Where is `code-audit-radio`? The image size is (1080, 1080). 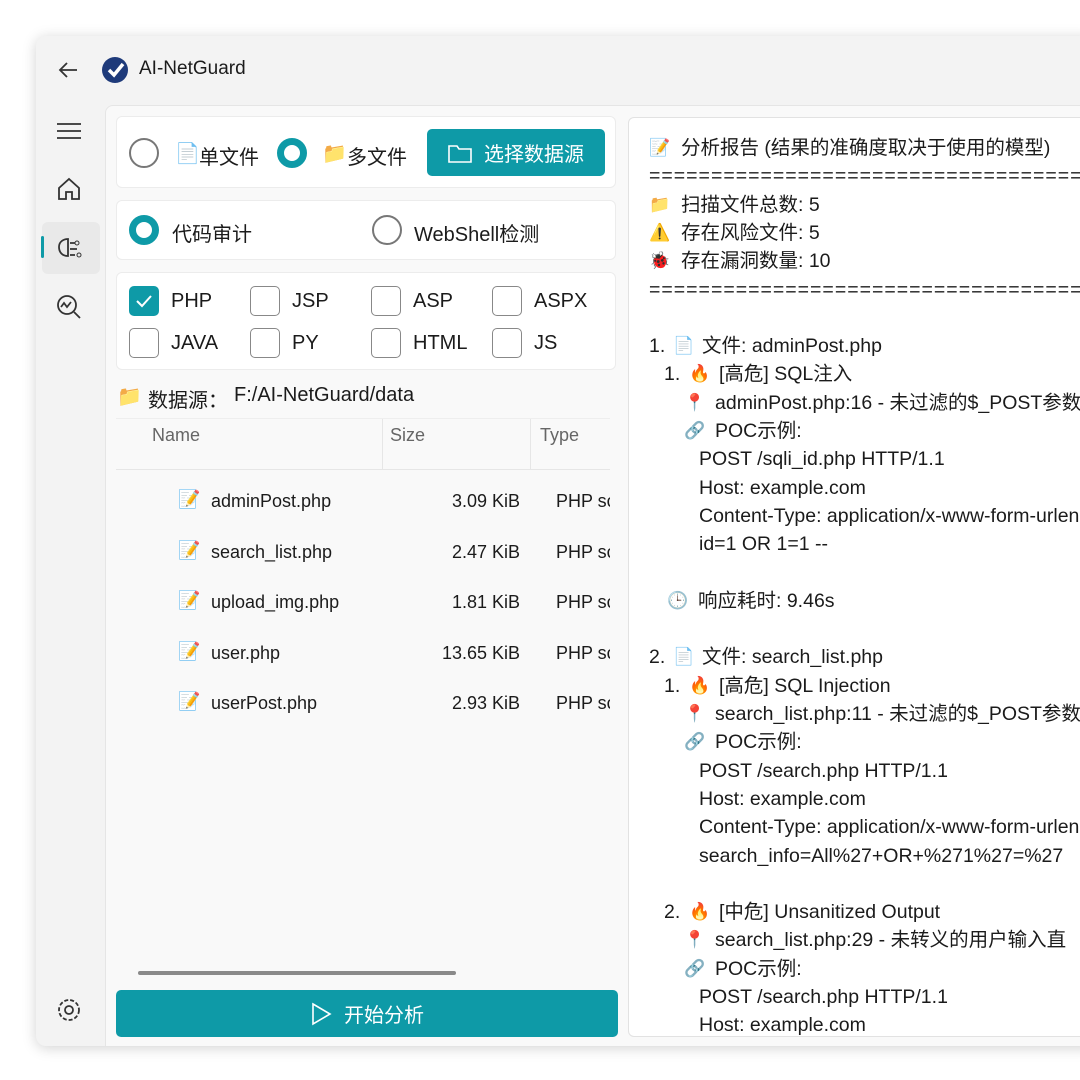
code-audit-radio is located at coordinates (144, 230).